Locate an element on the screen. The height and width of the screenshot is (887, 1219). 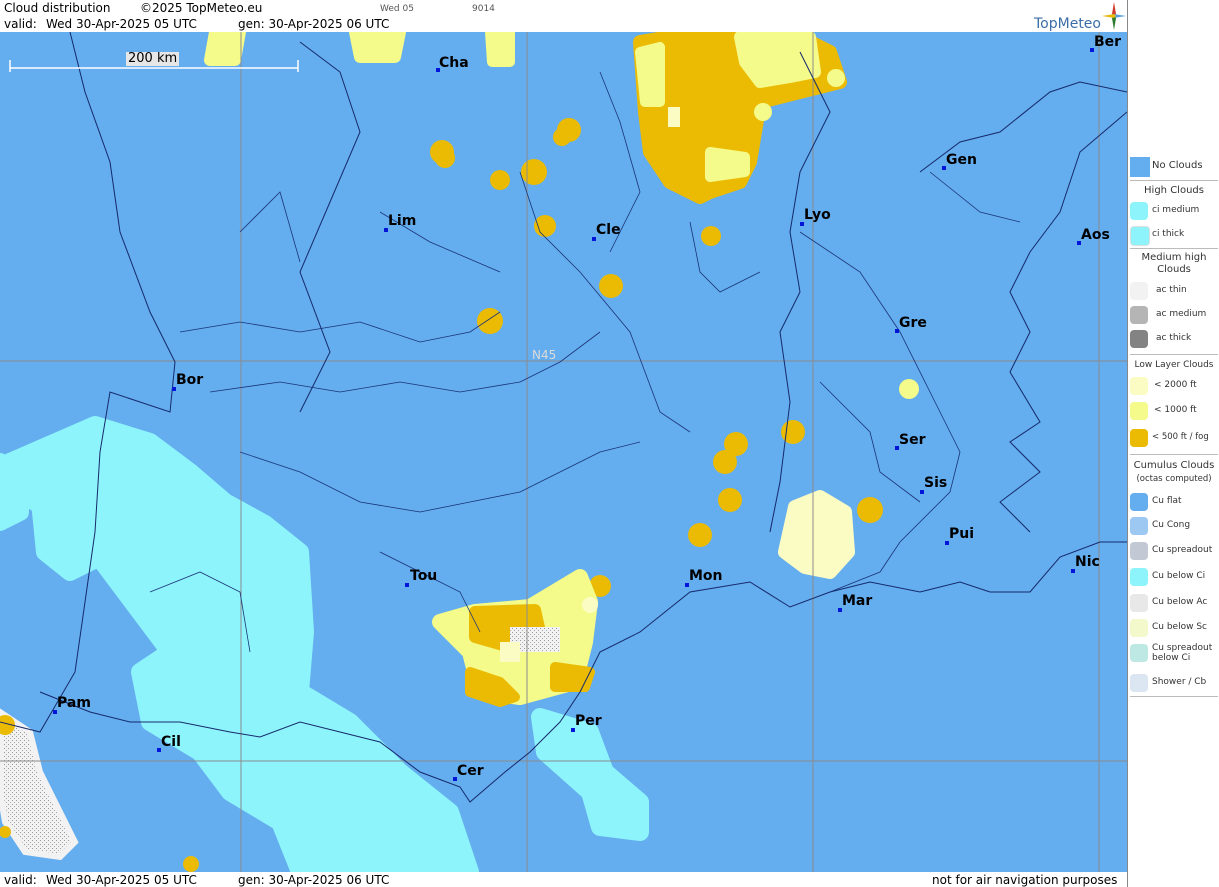
city-label-lyo: Lyo is located at coordinates (817, 215).